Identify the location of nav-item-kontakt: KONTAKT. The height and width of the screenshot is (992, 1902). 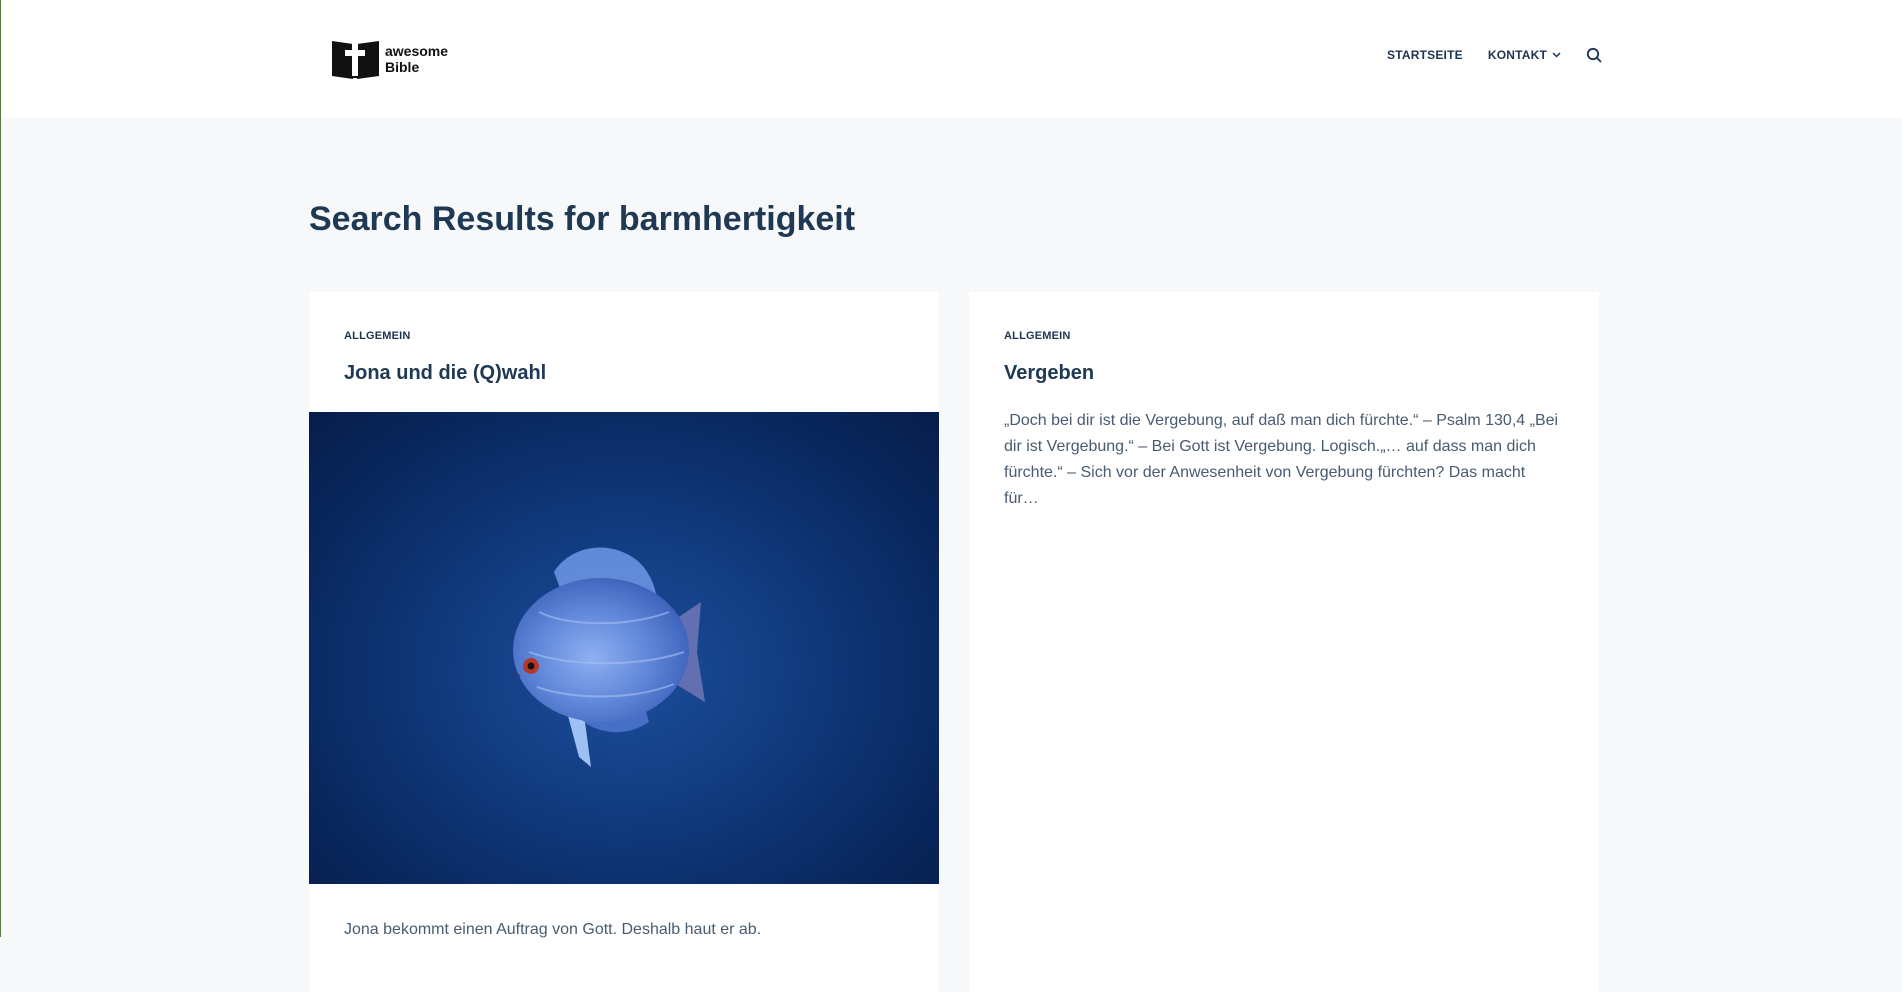
(1524, 55).